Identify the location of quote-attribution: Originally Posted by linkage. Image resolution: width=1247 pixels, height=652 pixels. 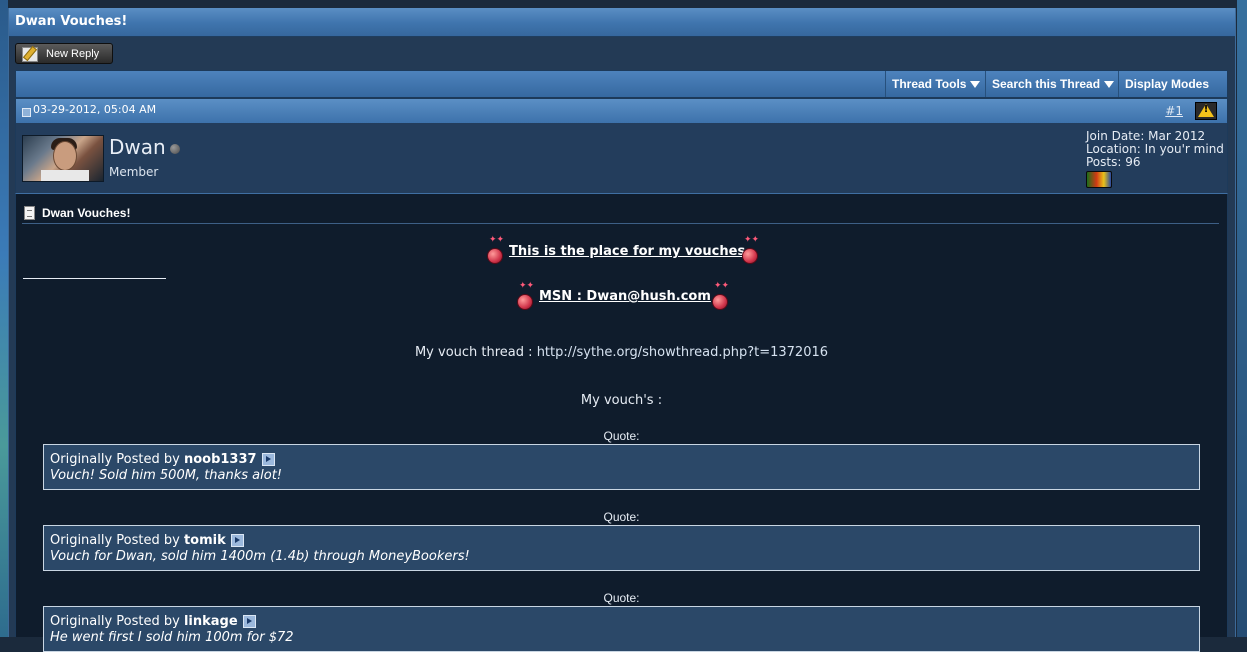
(153, 621).